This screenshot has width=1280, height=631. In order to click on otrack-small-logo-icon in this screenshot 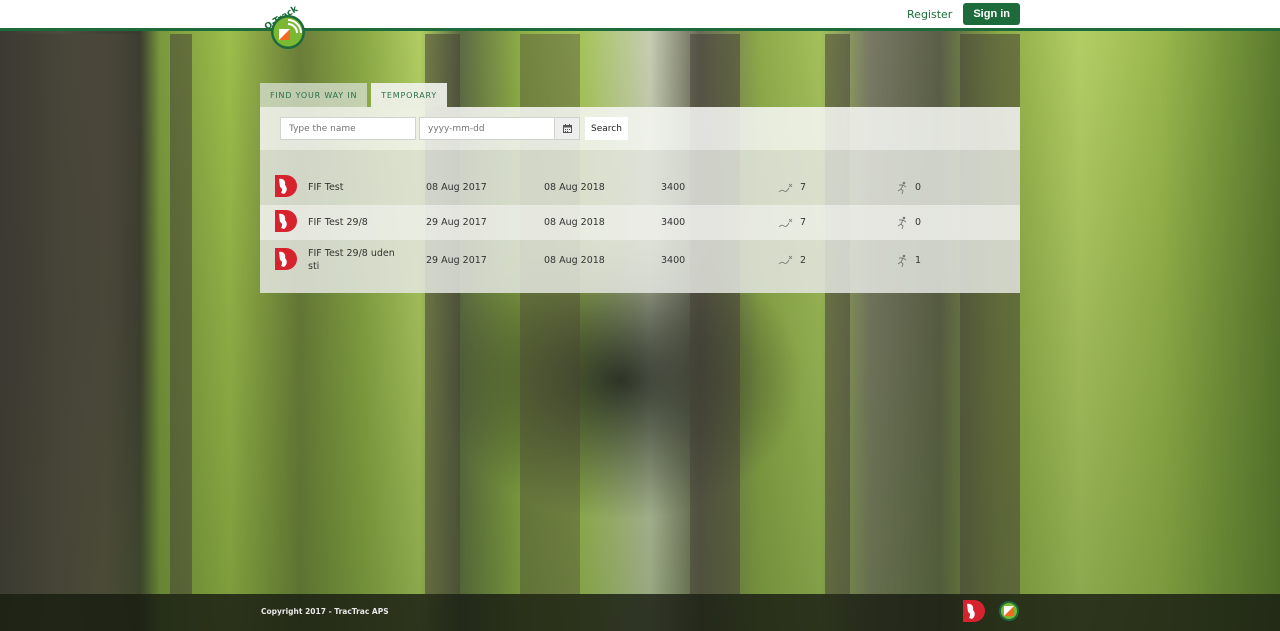, I will do `click(1009, 613)`.